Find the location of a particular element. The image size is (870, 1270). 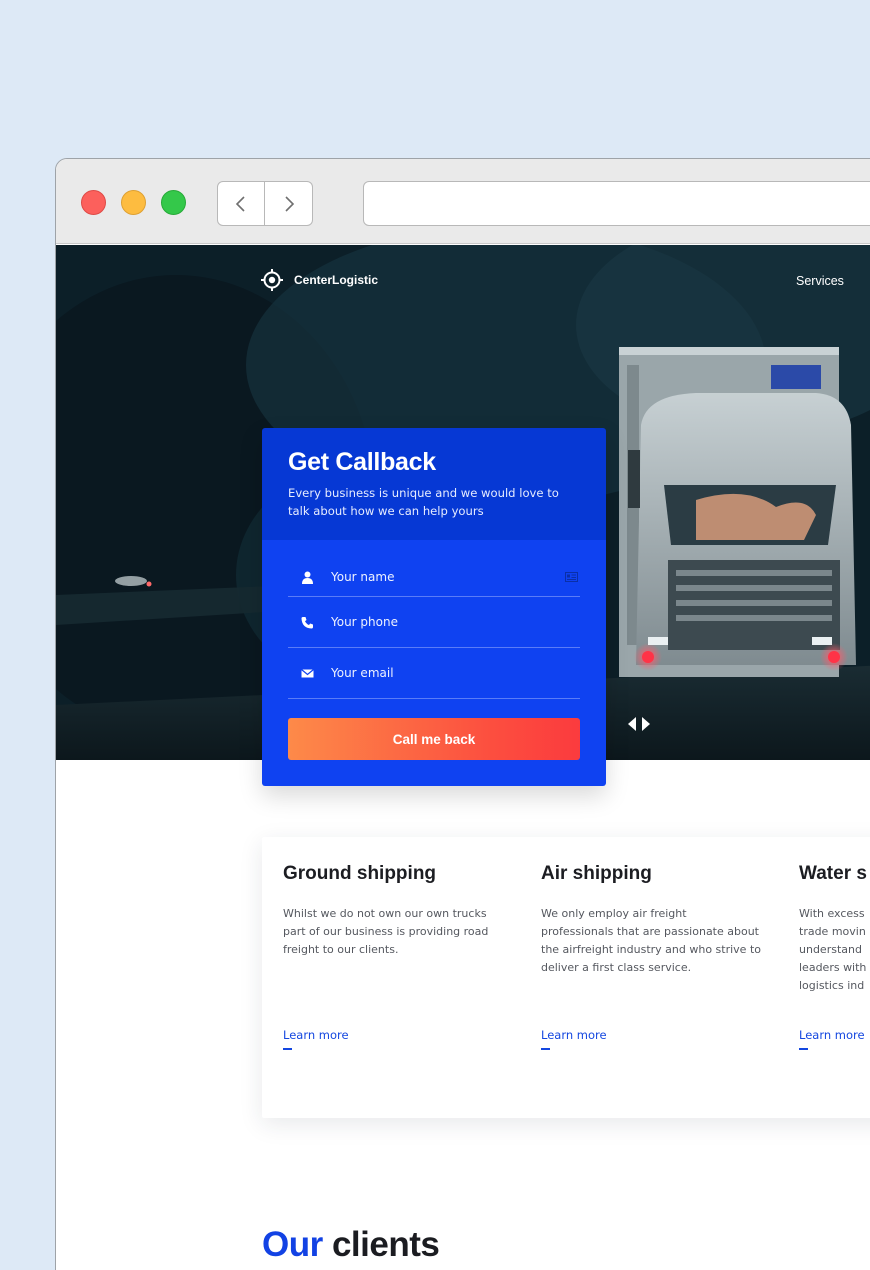

arrow-left-icon is located at coordinates (632, 724).